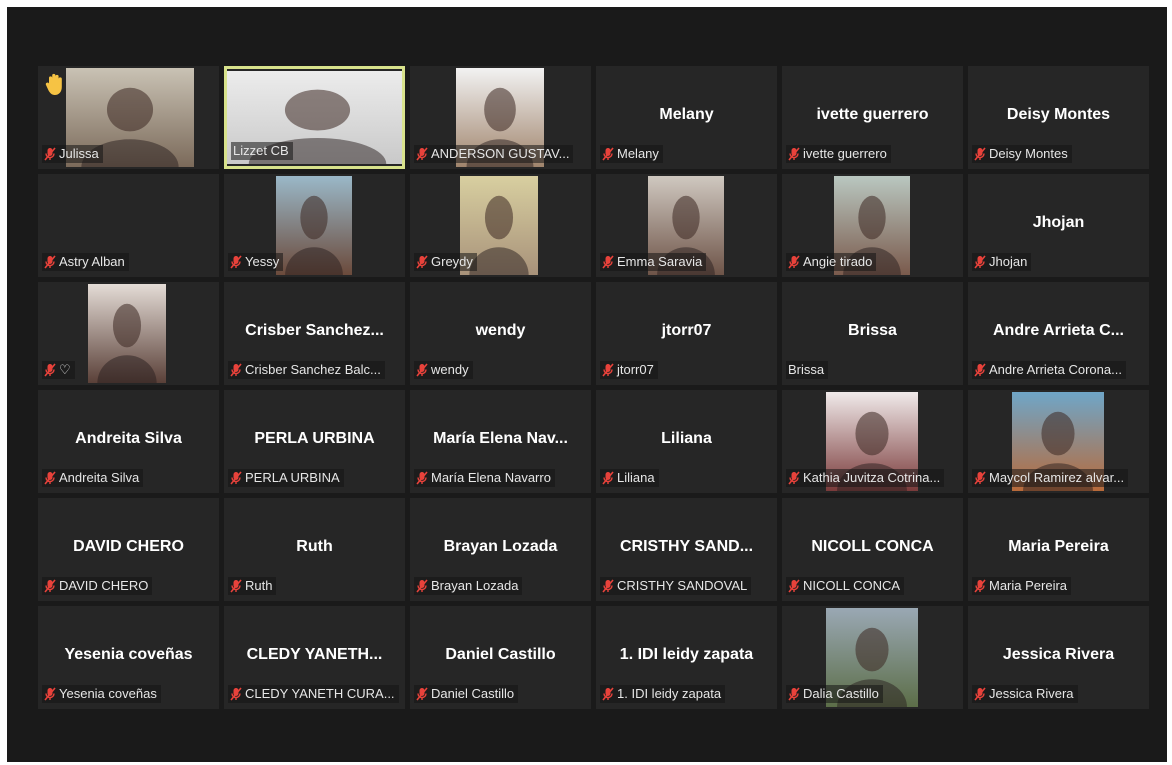 Image resolution: width=1172 pixels, height=765 pixels. I want to click on participant-tile-astry-alban: Astry Alban, so click(128, 225).